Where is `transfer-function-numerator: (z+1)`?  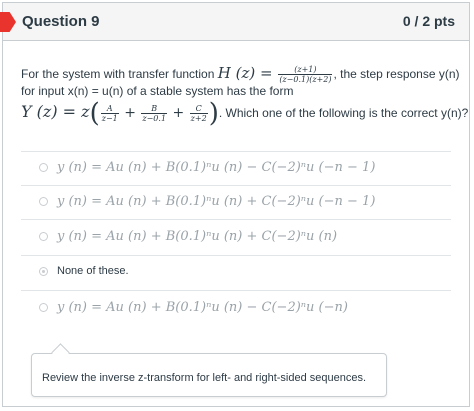 transfer-function-numerator: (z+1) is located at coordinates (305, 70).